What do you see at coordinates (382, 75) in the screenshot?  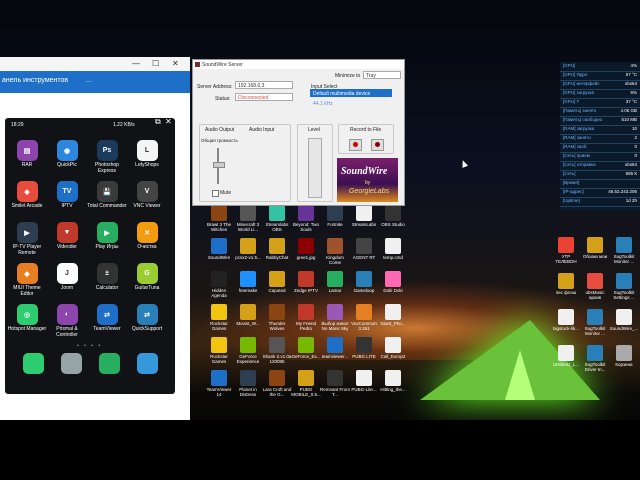 I see `minimize-to-select: Tray` at bounding box center [382, 75].